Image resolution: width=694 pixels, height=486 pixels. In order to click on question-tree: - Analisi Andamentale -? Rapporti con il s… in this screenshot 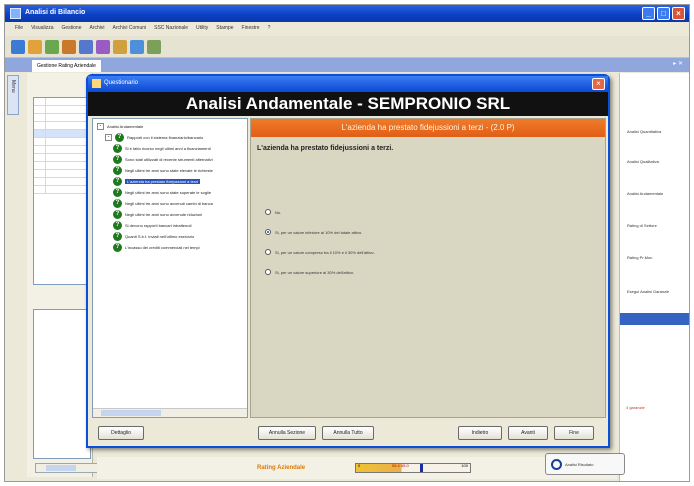, I will do `click(170, 268)`.